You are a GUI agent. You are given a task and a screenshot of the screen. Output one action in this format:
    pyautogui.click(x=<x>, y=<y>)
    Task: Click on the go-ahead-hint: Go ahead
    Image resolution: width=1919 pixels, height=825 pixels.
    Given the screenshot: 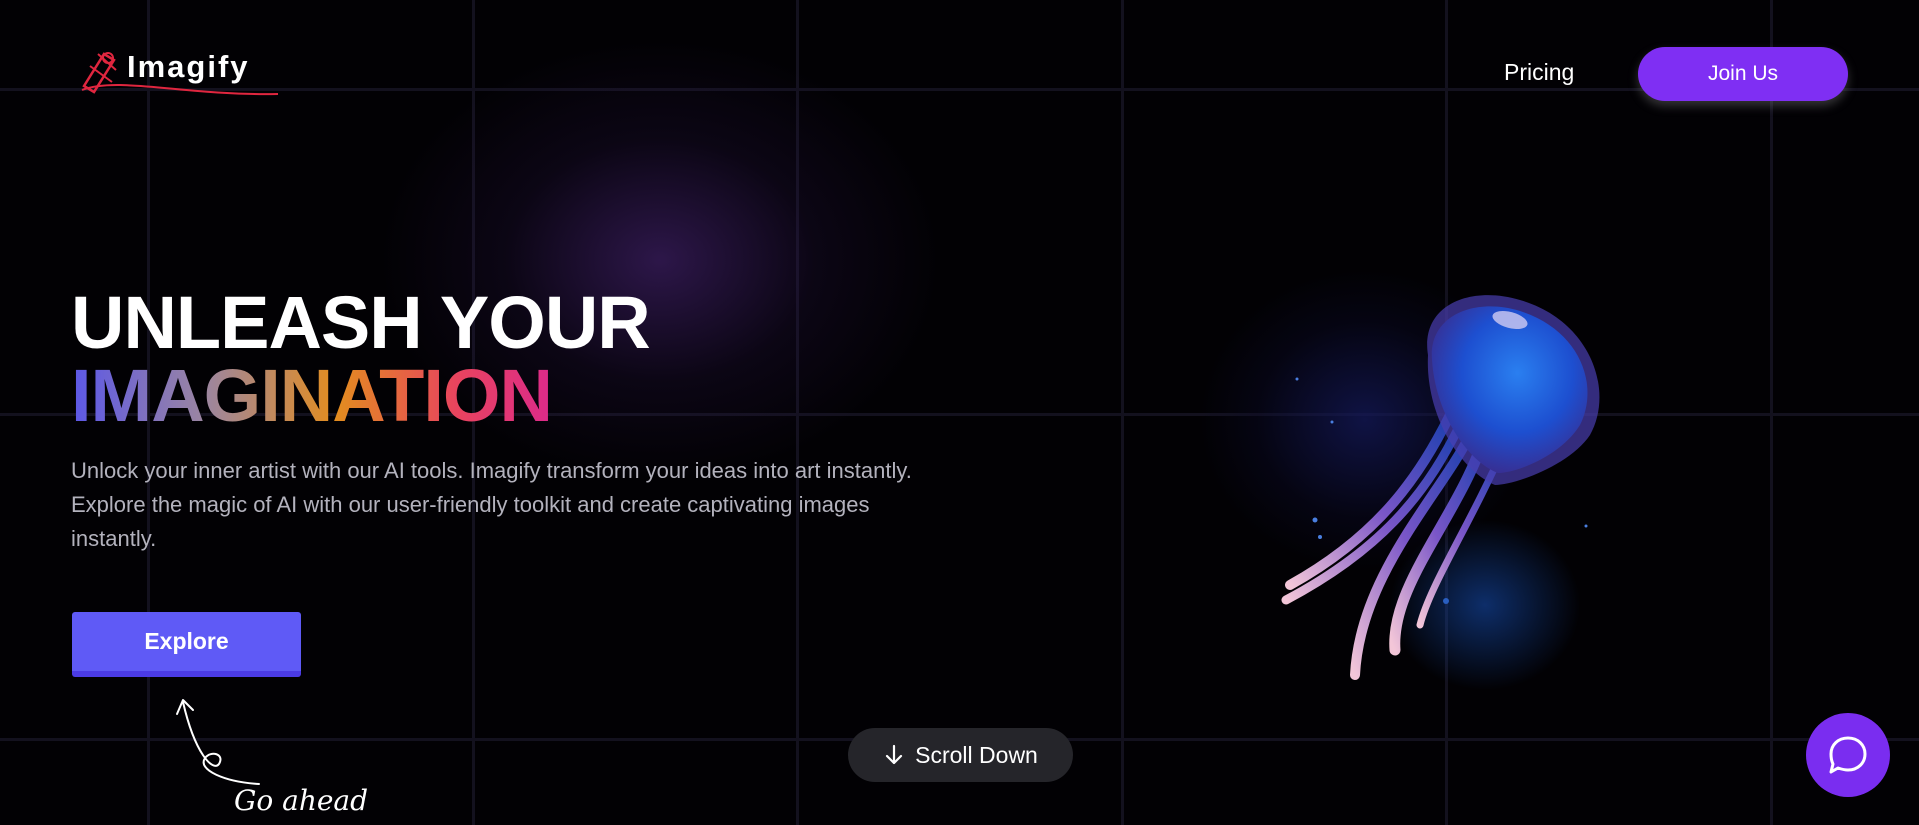 What is the action you would take?
    pyautogui.click(x=301, y=800)
    